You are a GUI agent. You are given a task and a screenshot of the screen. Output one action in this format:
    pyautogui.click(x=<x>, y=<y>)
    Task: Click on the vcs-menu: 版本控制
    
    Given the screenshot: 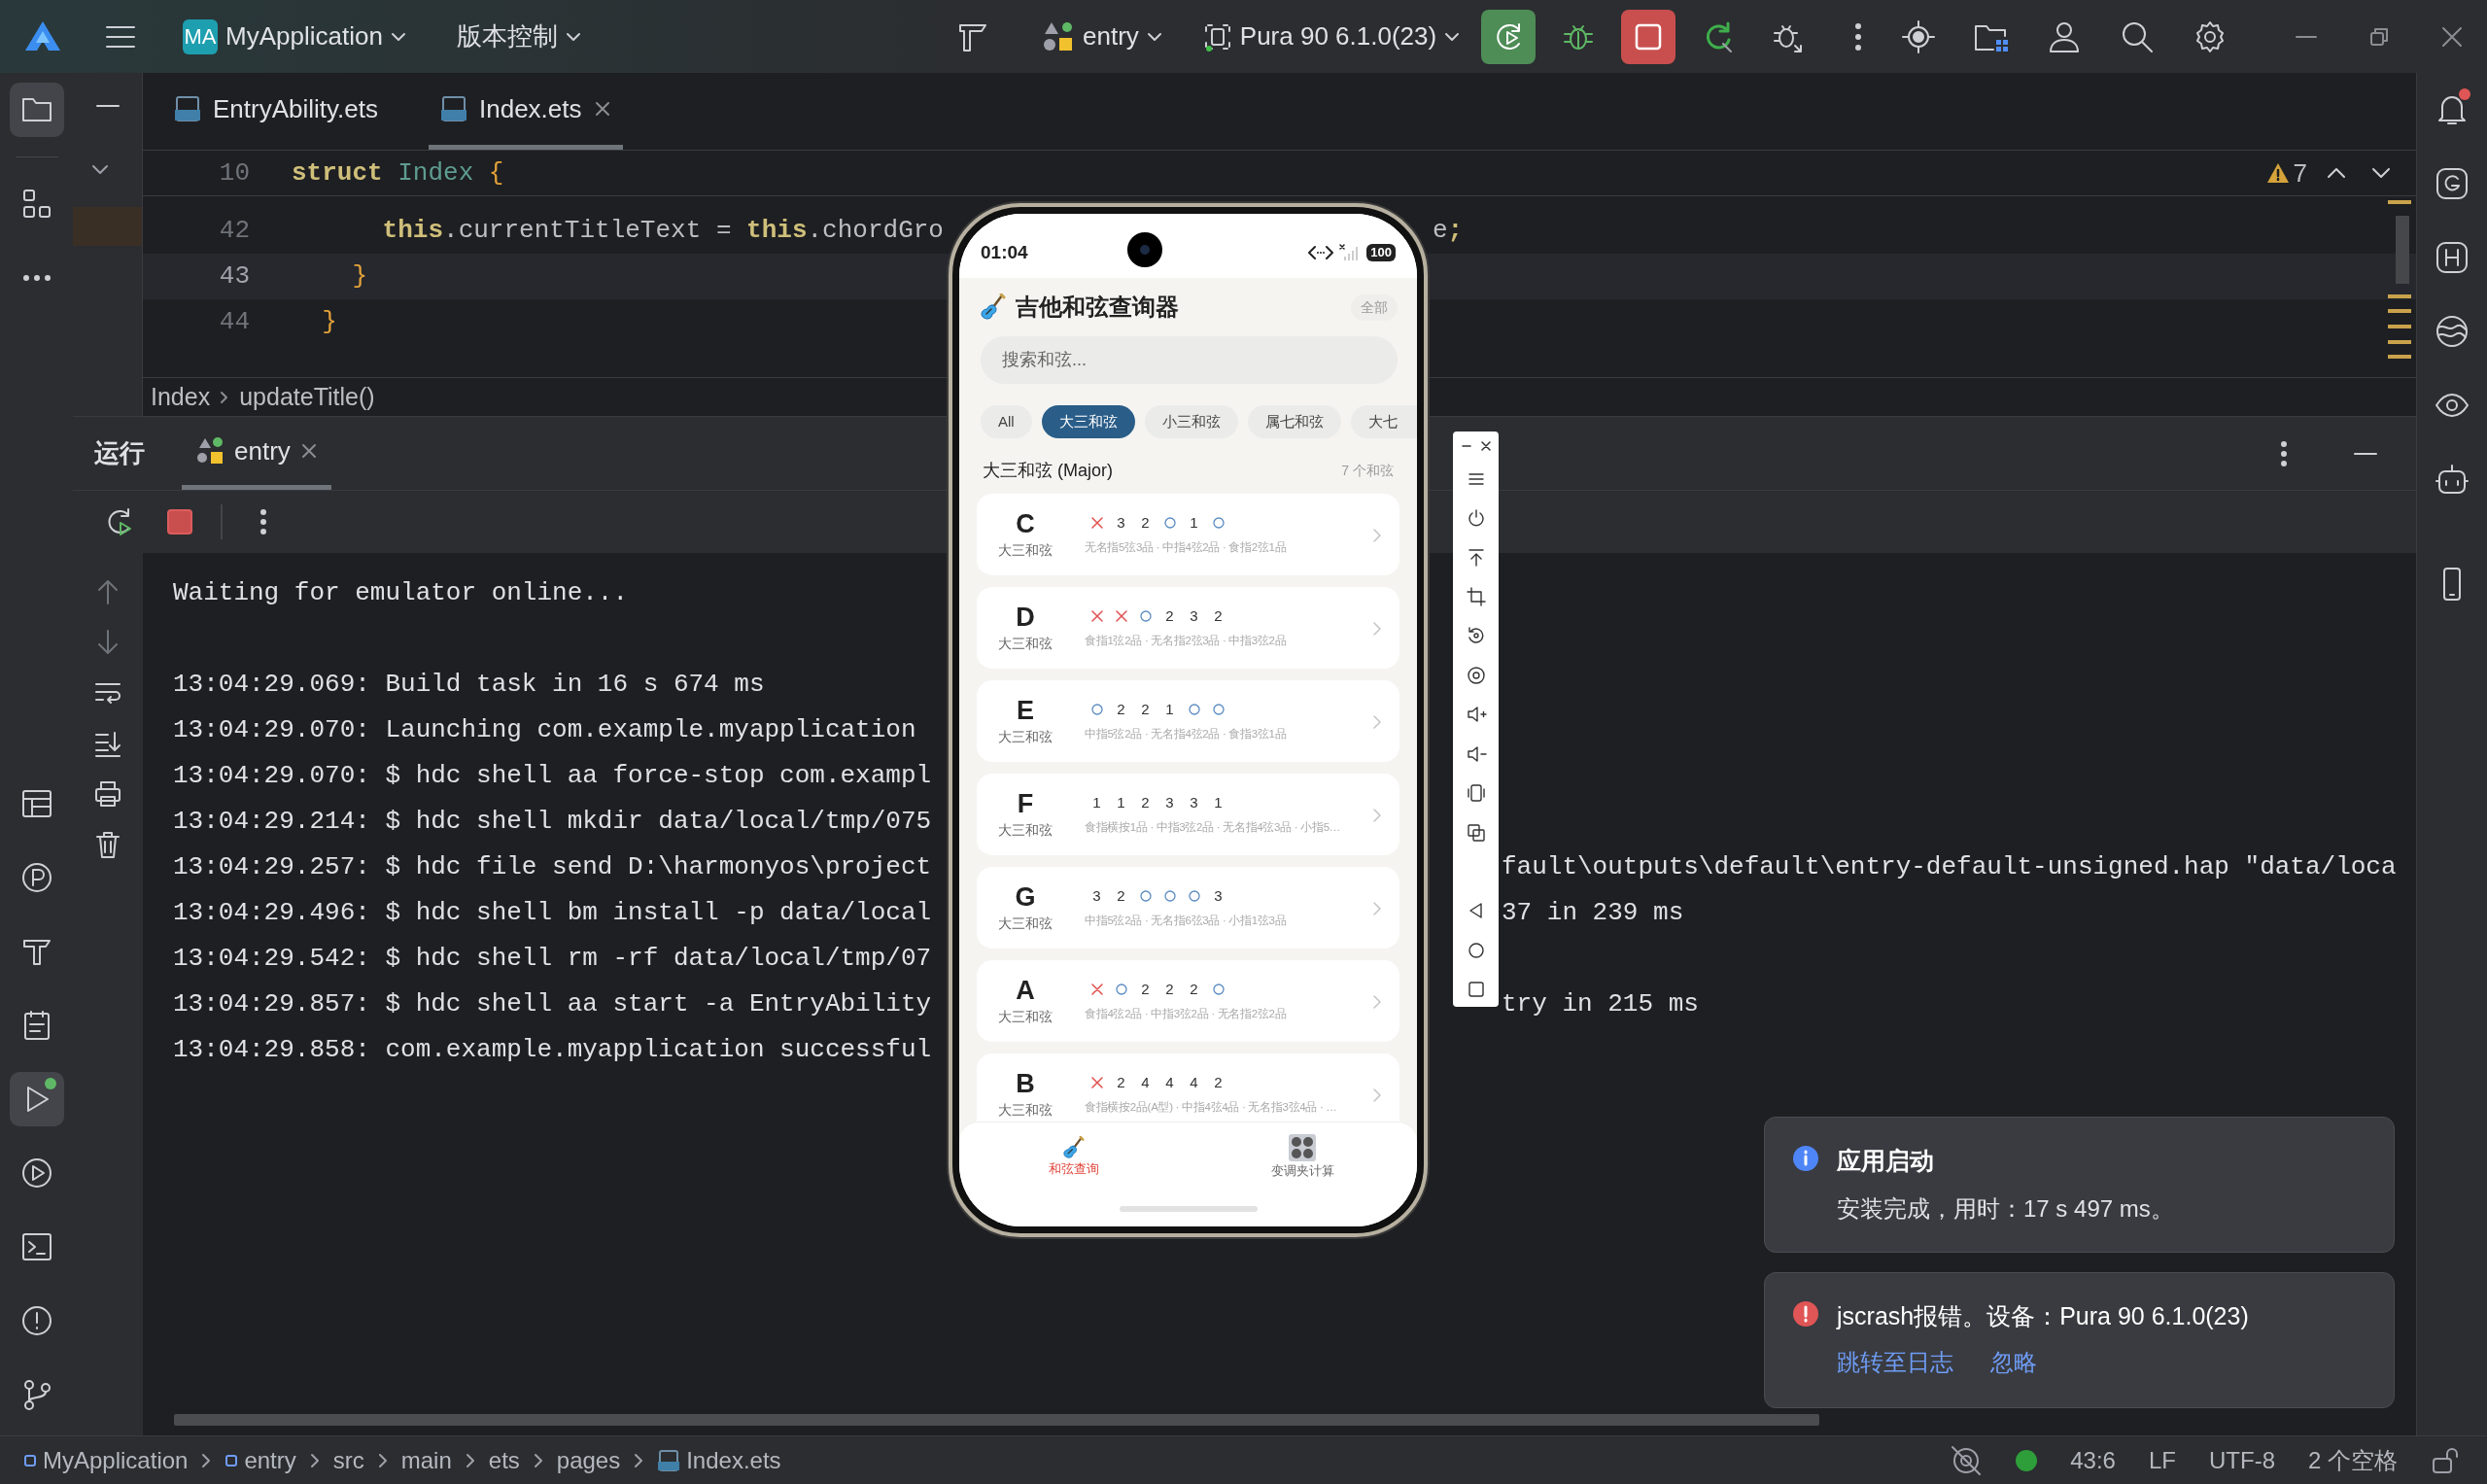 What is the action you would take?
    pyautogui.click(x=518, y=36)
    